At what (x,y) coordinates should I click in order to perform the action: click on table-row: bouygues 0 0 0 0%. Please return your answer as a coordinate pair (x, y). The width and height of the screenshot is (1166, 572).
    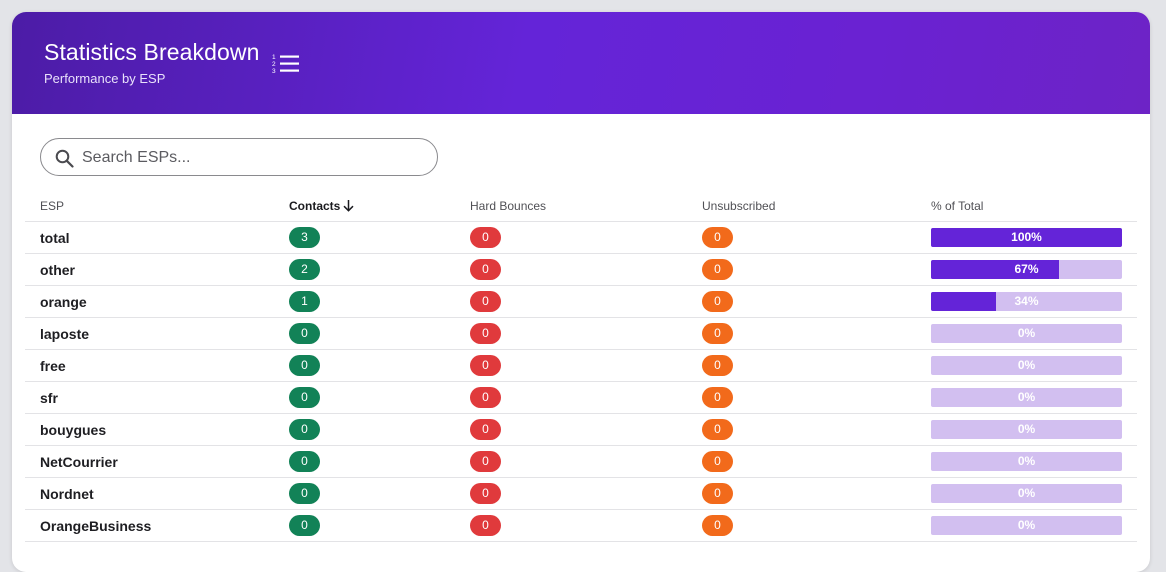
    Looking at the image, I should click on (581, 429).